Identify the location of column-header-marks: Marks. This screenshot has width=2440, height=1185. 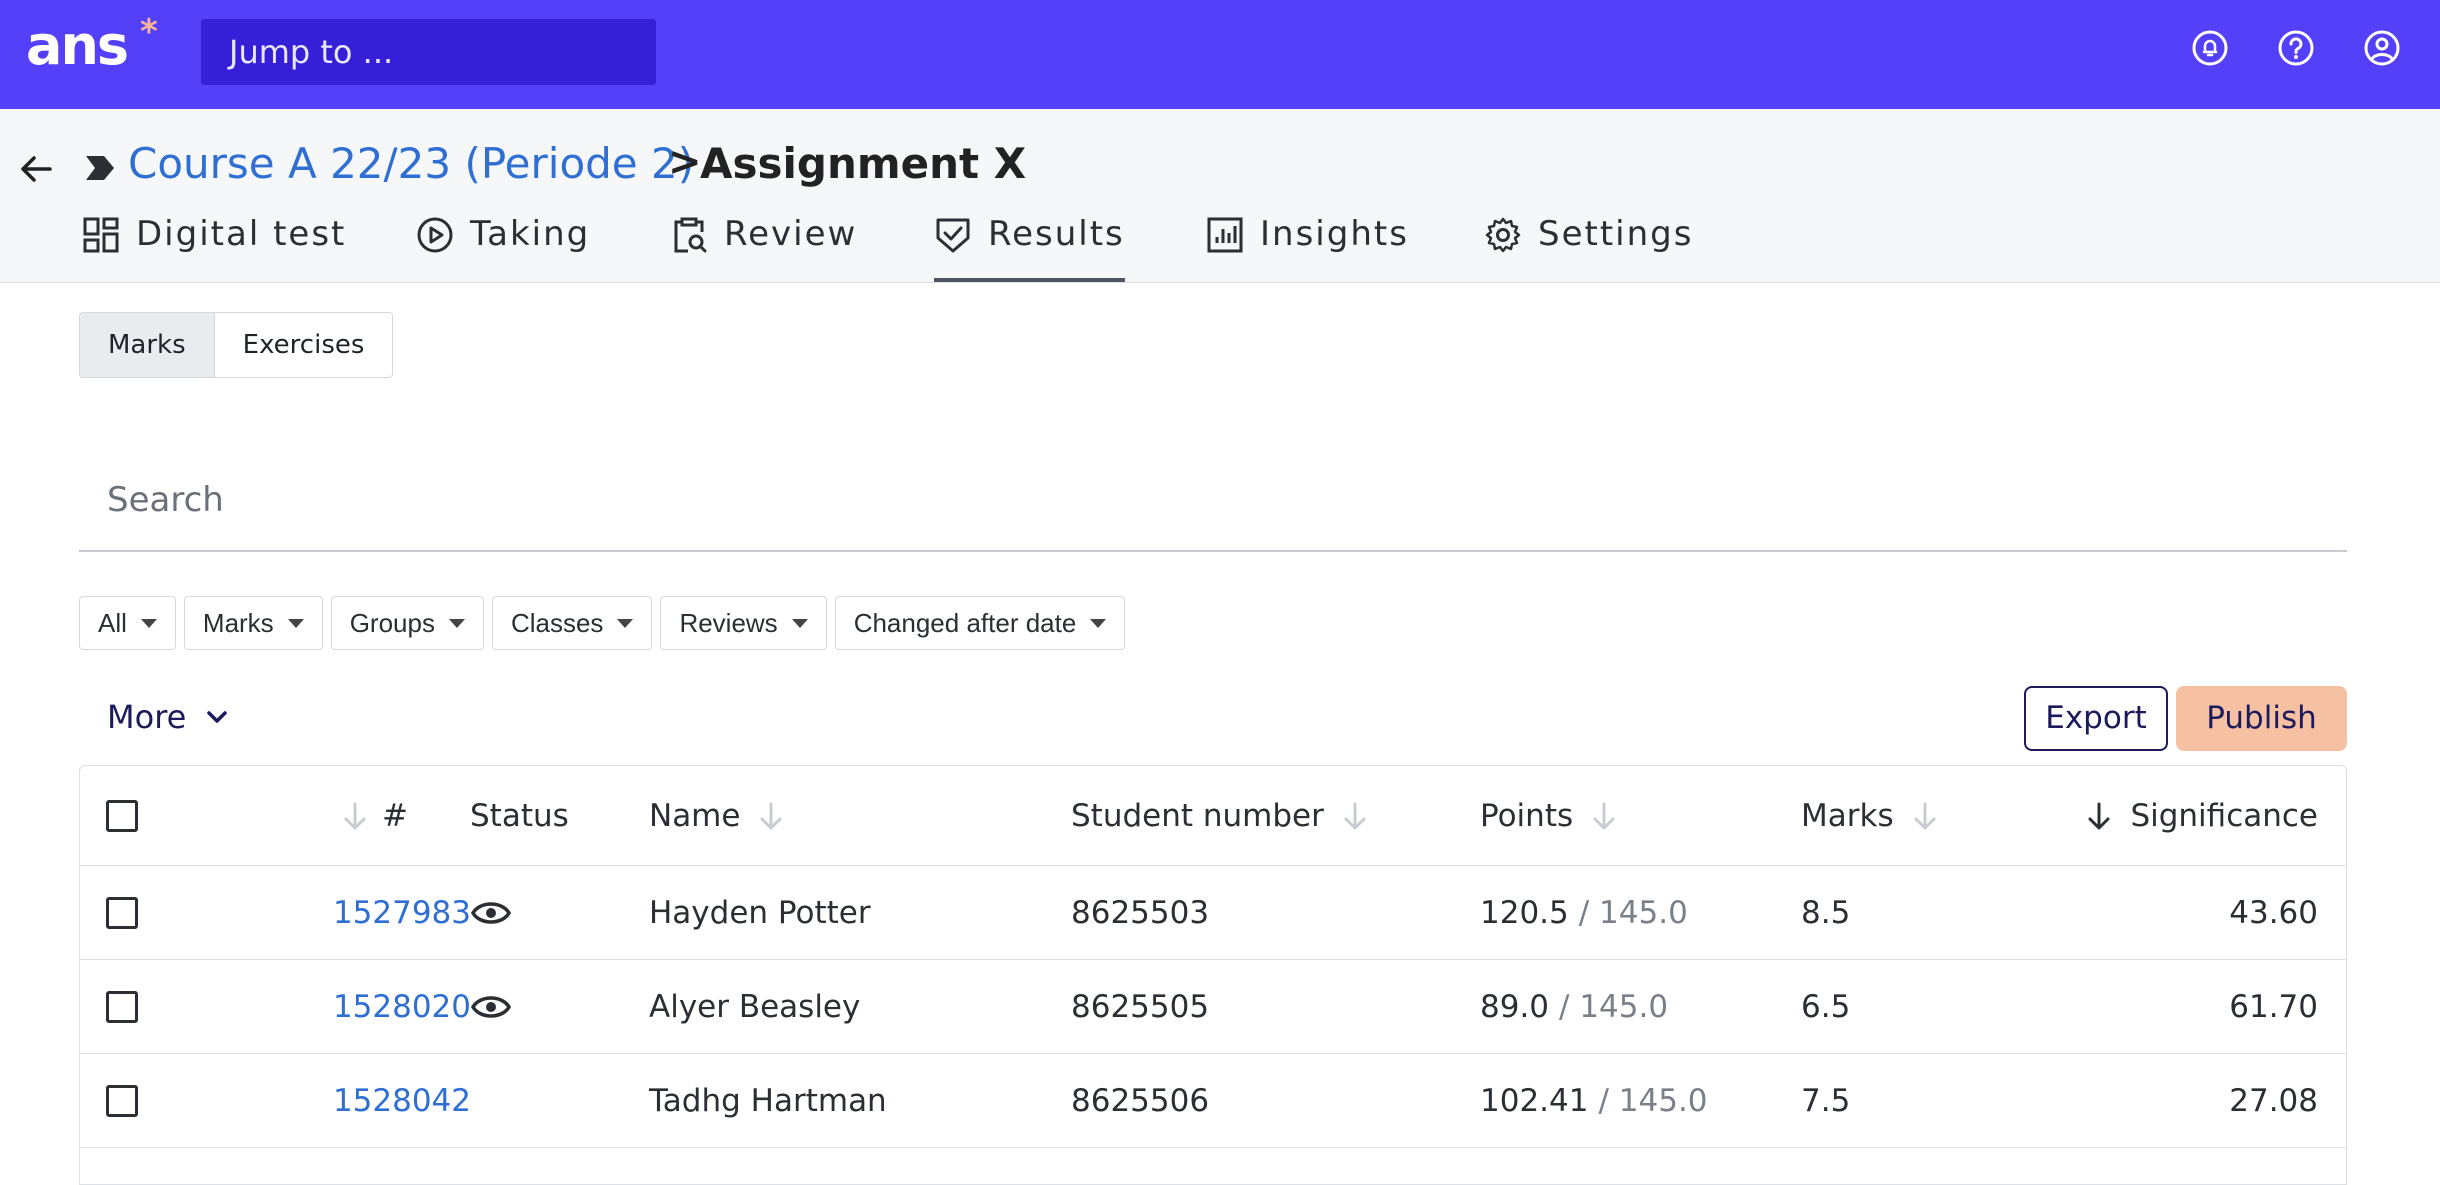
(1869, 815).